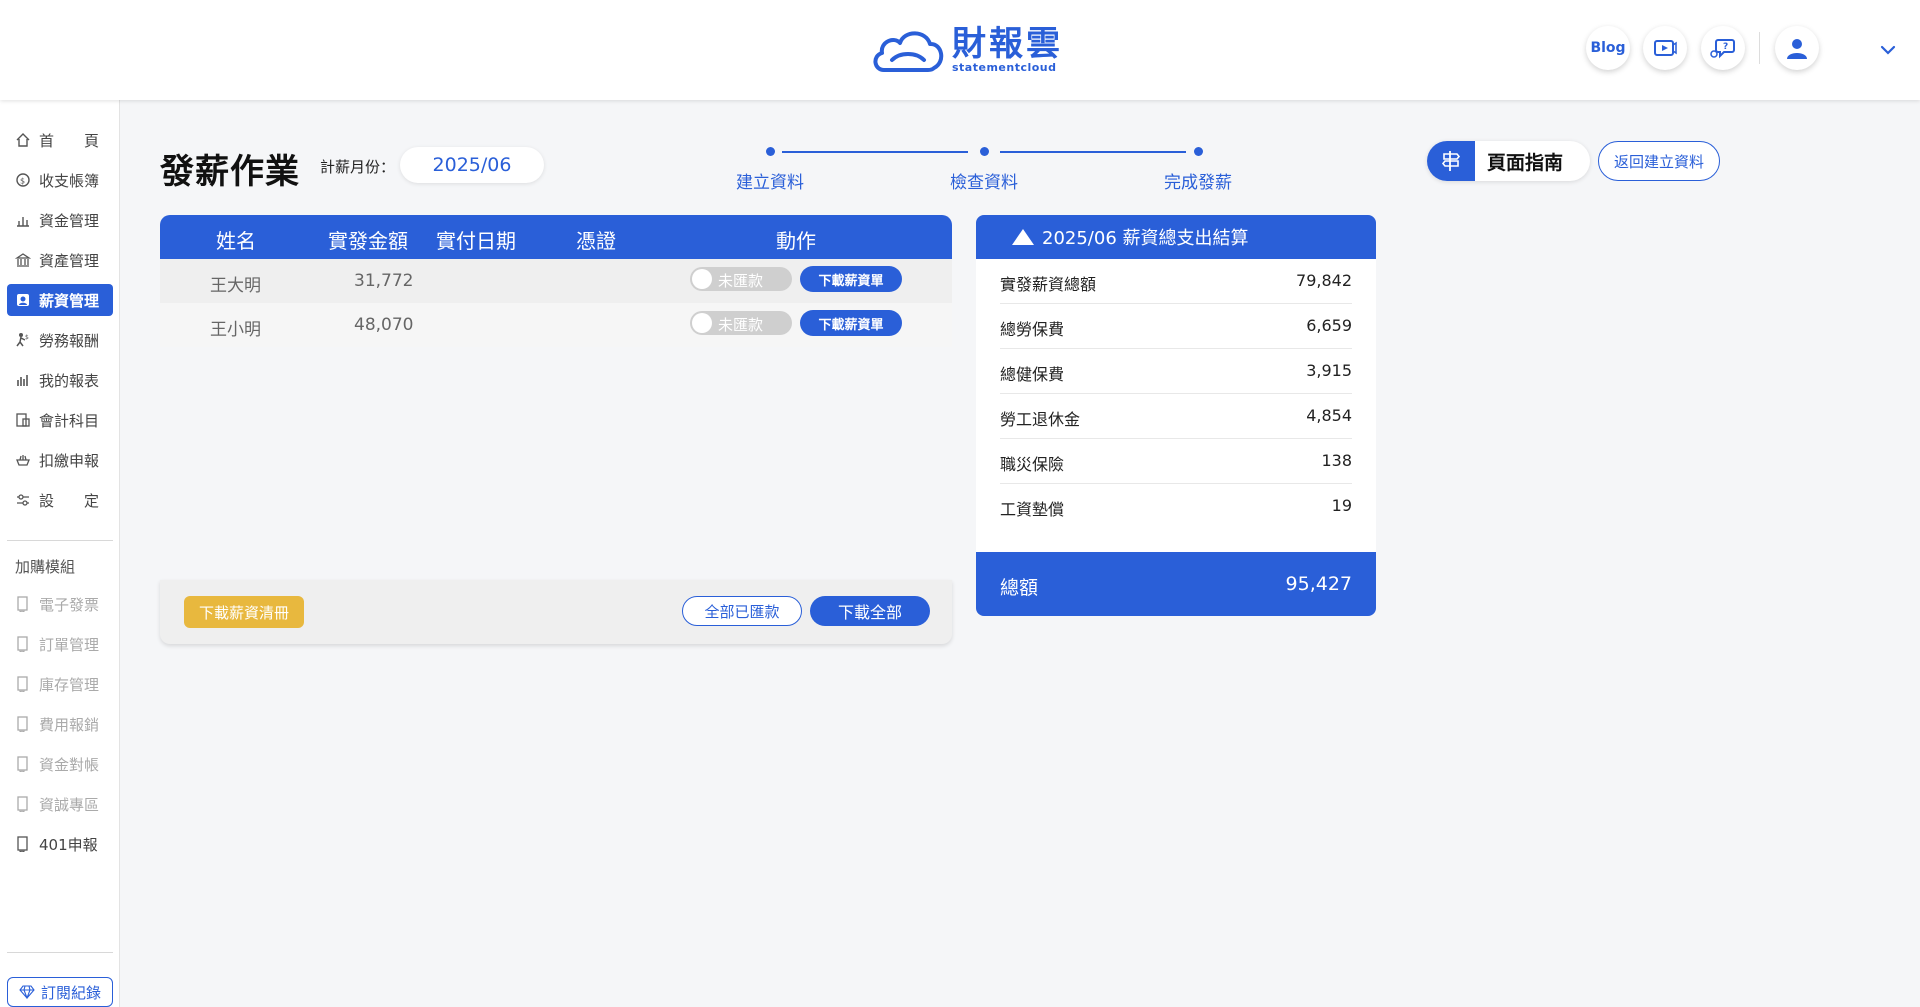 The width and height of the screenshot is (1920, 1007). What do you see at coordinates (556, 237) in the screenshot?
I see `payroll-table-header: 姓名 實發金額 實付日期 憑證 動作` at bounding box center [556, 237].